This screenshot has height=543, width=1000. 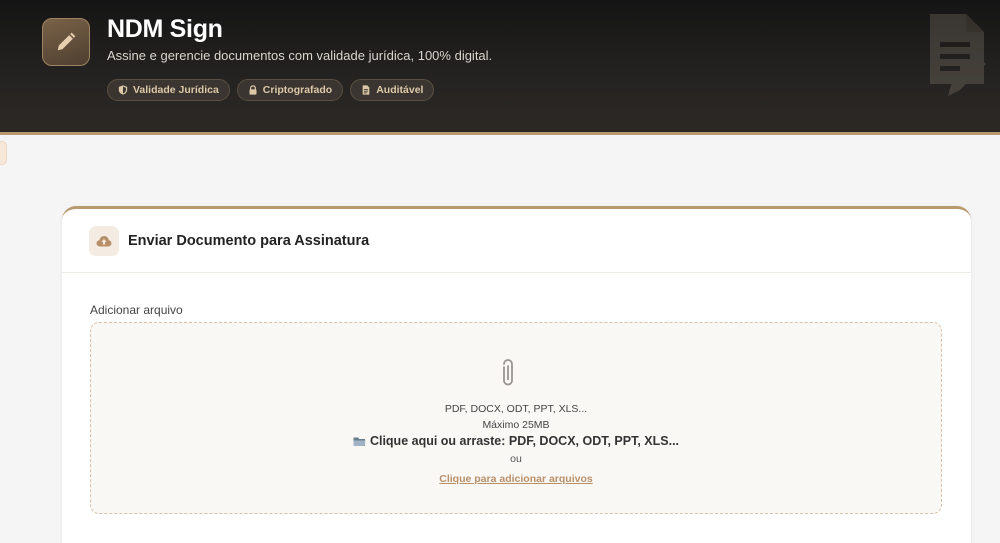 What do you see at coordinates (958, 55) in the screenshot?
I see `document-sign-icon` at bounding box center [958, 55].